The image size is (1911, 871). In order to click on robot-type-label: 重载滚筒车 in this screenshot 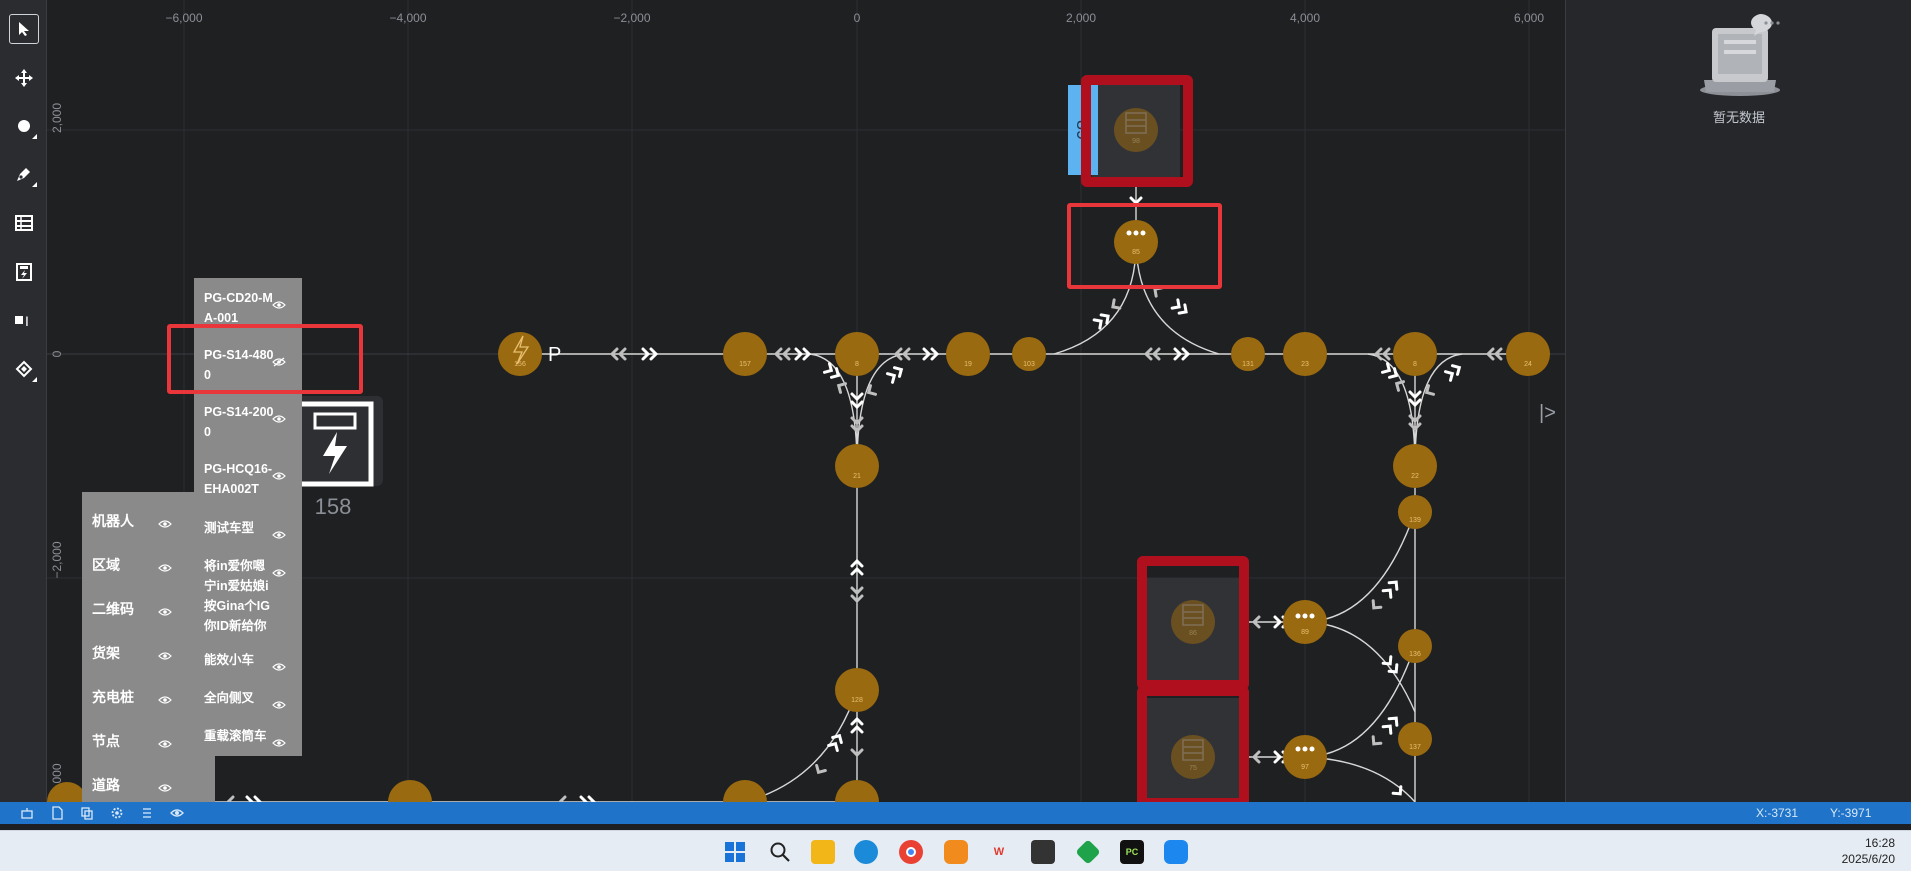, I will do `click(235, 736)`.